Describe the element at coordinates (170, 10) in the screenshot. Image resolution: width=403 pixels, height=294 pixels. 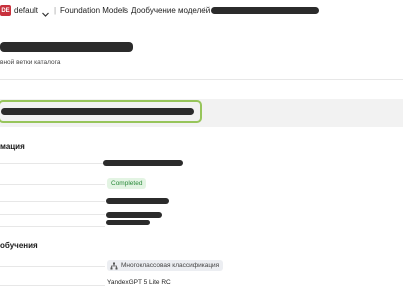
I see `breadcrumb-page: Дообучение моделей` at that location.